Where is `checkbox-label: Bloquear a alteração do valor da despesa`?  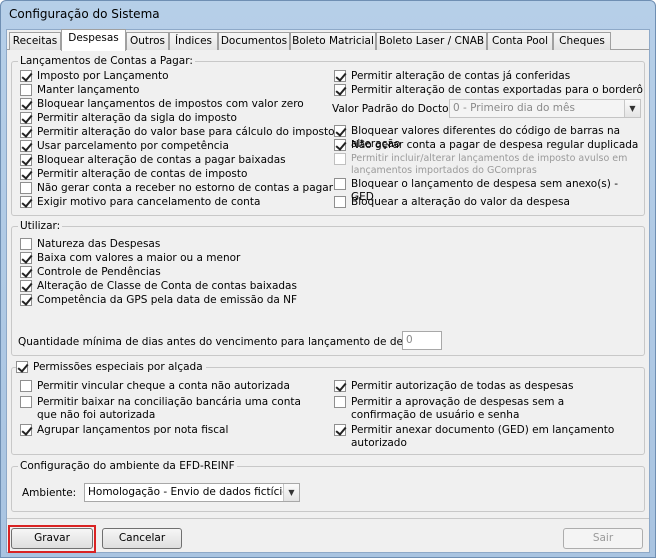 checkbox-label: Bloquear a alteração do valor da despesa is located at coordinates (460, 202).